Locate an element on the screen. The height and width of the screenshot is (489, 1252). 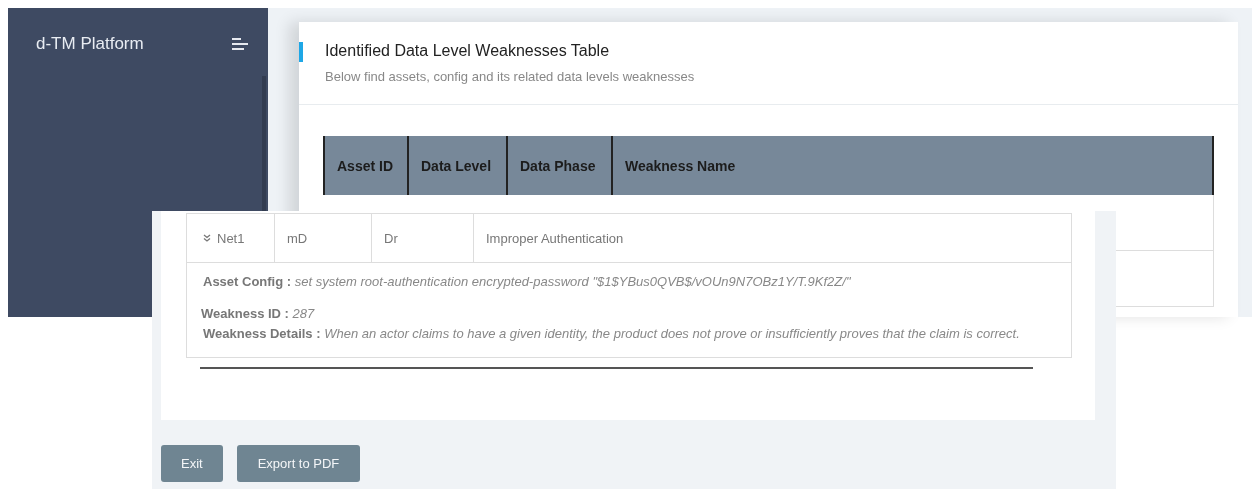
column-header: Weakness Name is located at coordinates (680, 166).